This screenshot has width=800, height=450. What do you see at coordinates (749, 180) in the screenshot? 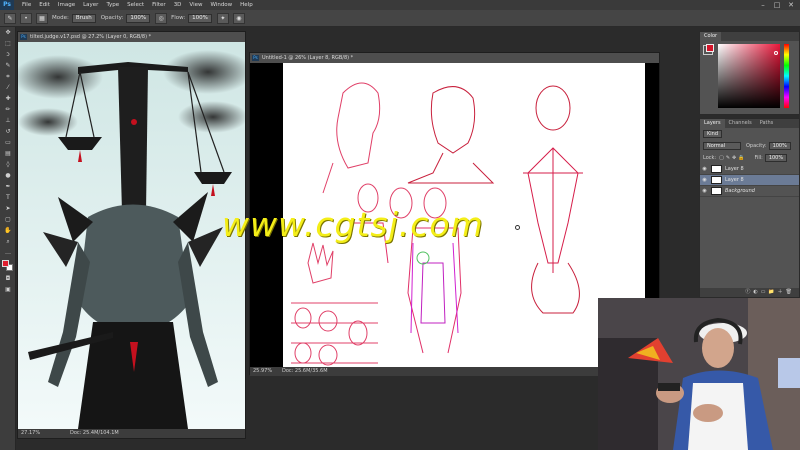
I see `layer-row-selected: ◉ Layer 8` at bounding box center [749, 180].